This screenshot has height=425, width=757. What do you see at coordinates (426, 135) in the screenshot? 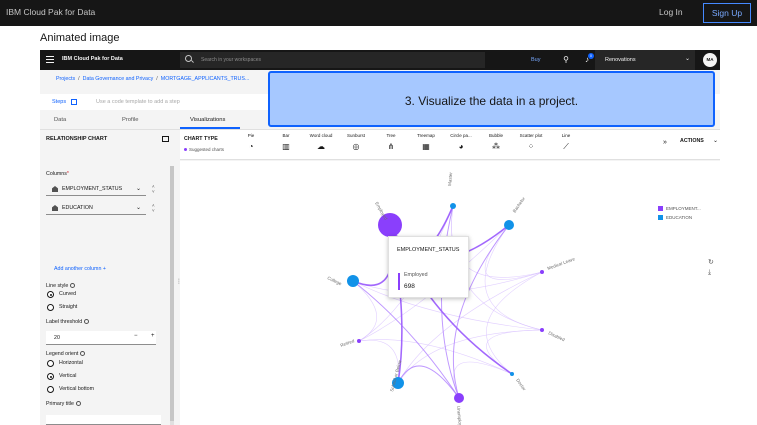
I see `chart-type-label: Treemap` at bounding box center [426, 135].